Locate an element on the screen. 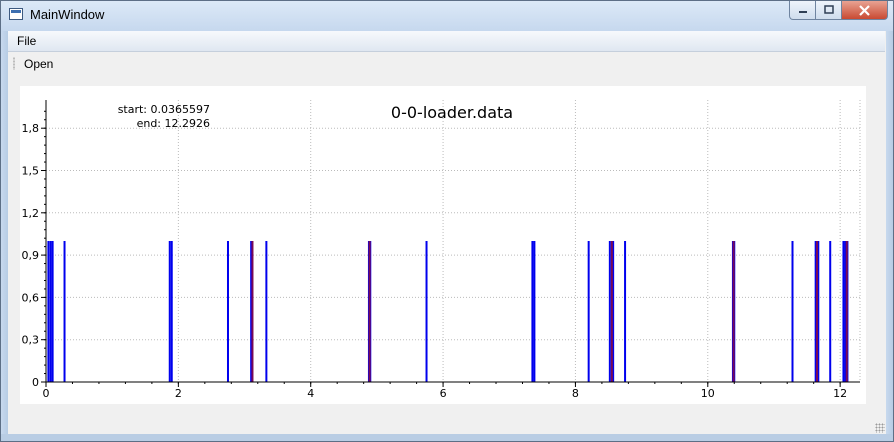 The width and height of the screenshot is (894, 442). window-title: MainWindow is located at coordinates (67, 14).